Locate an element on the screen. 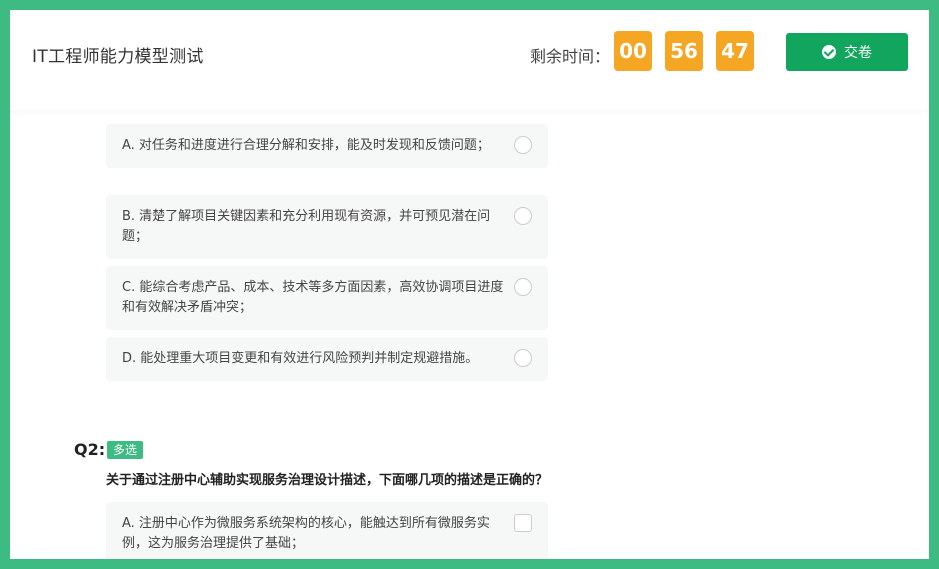 This screenshot has width=939, height=569. page-title: IT工程师能力模型测试 is located at coordinates (118, 57).